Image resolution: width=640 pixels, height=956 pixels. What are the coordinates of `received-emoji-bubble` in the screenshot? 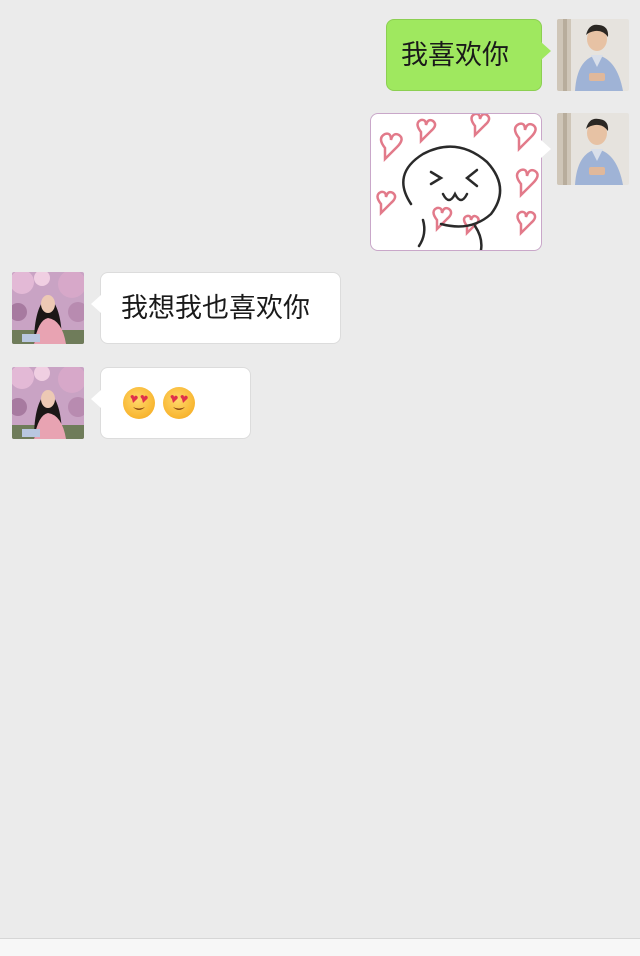 It's located at (171, 403).